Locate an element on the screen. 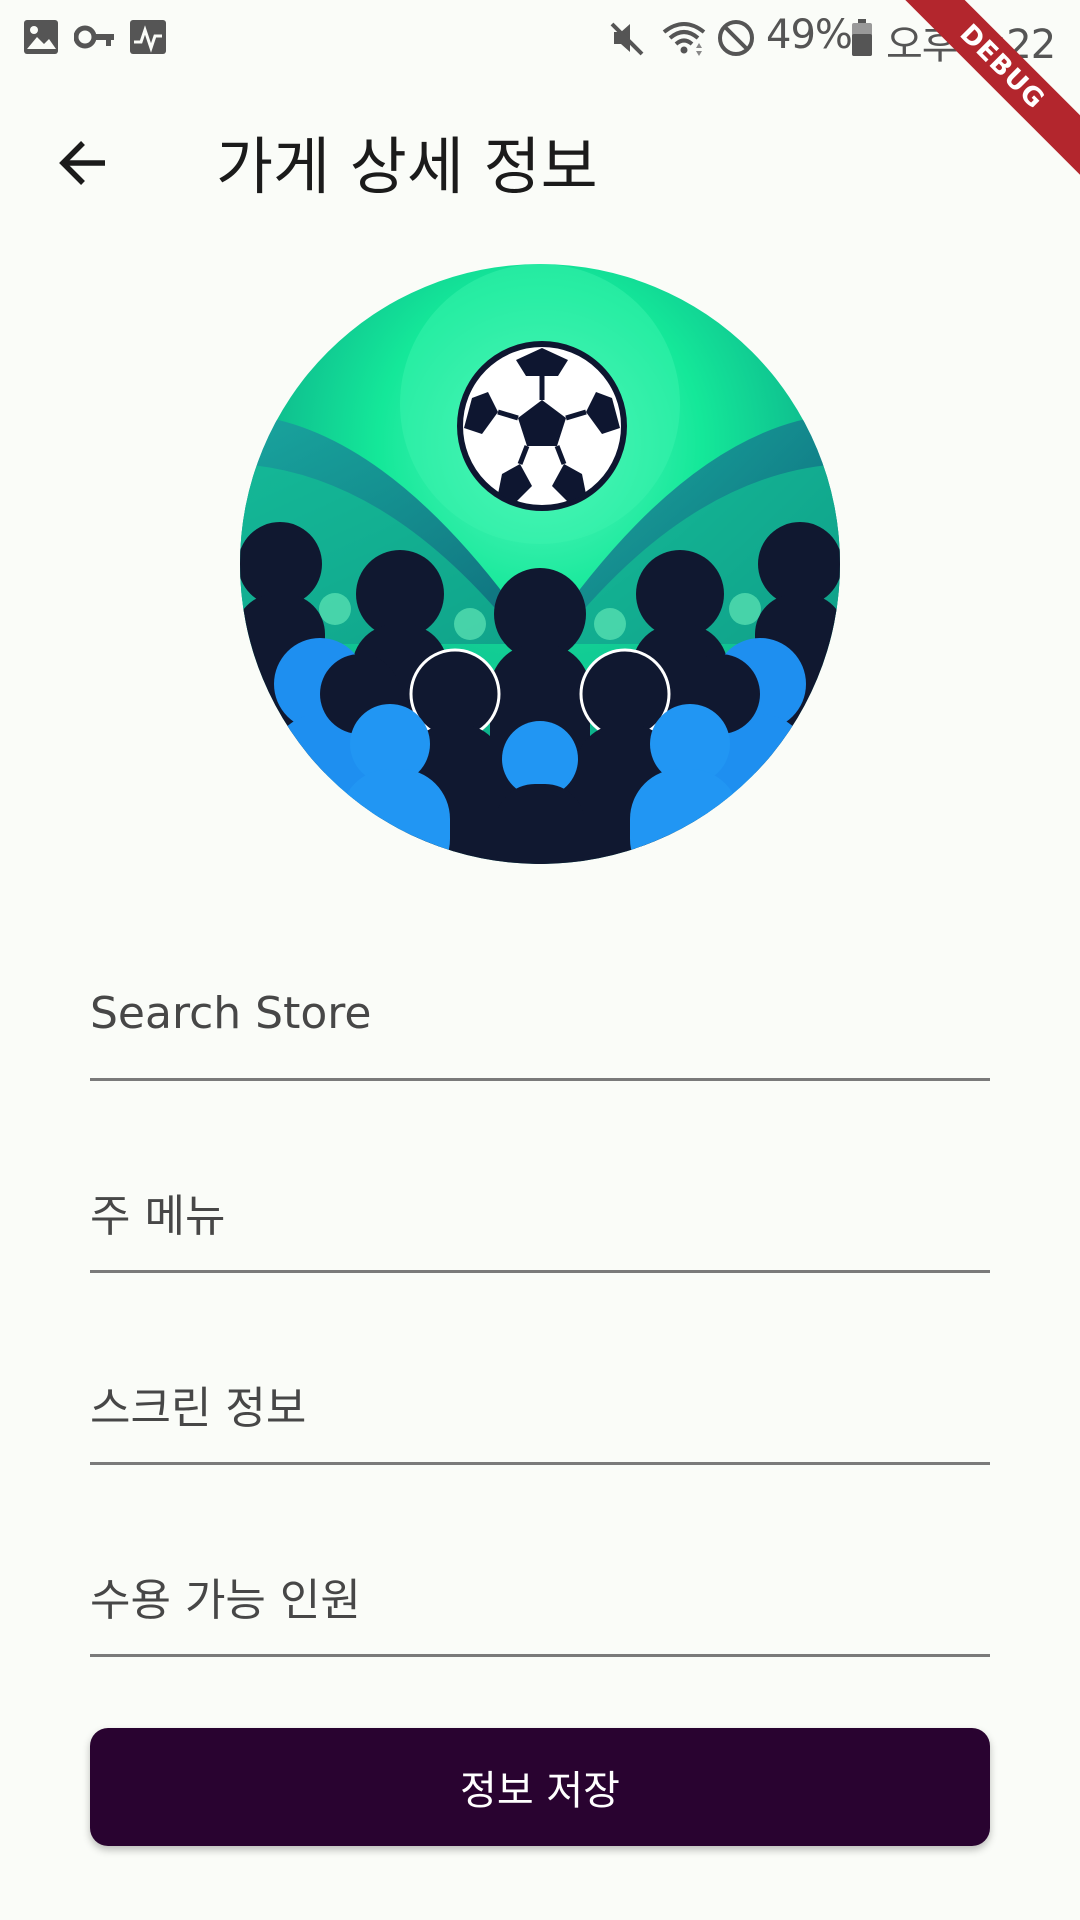 The image size is (1080, 1920). screen-info-label: 스크린 정보 is located at coordinates (198, 1408).